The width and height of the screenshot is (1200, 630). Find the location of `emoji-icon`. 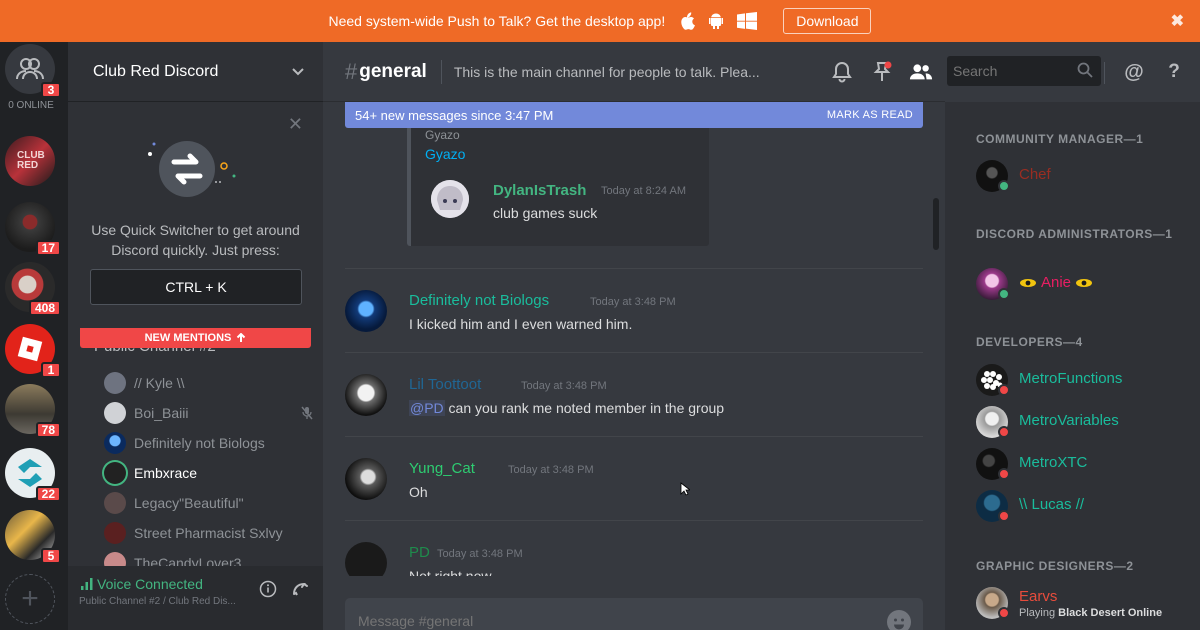

emoji-icon is located at coordinates (899, 620).